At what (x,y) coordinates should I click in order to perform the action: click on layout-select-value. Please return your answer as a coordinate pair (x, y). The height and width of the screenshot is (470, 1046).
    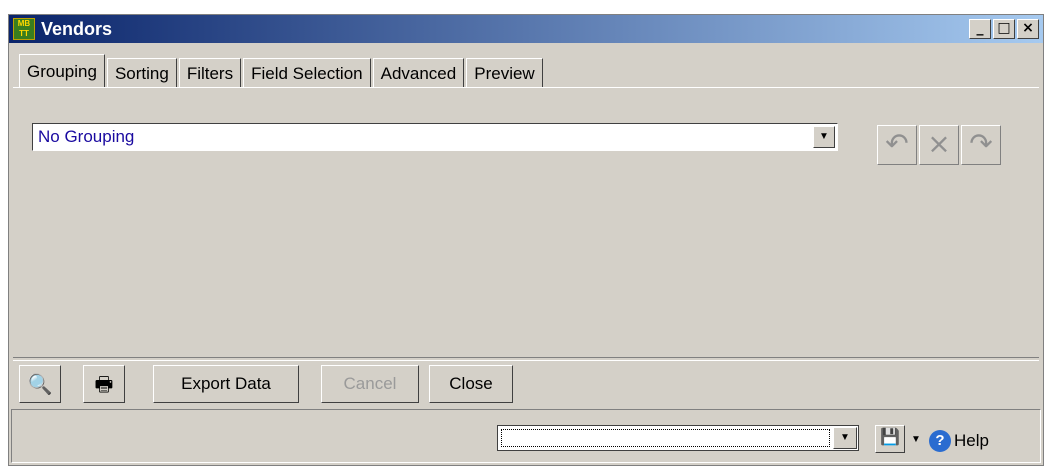
    Looking at the image, I should click on (665, 438).